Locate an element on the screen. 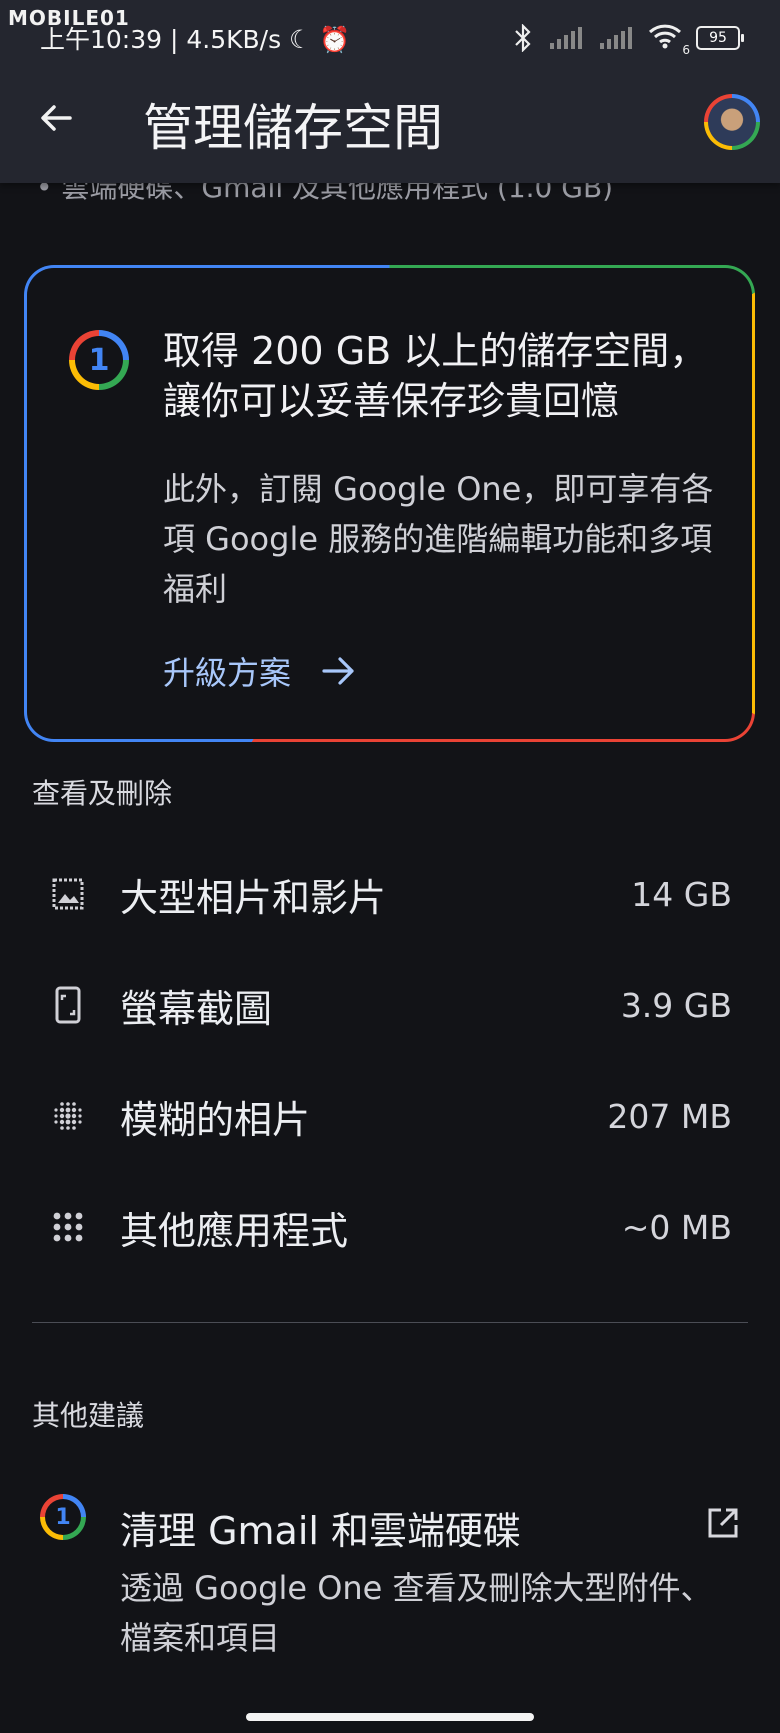  arrow-right-icon is located at coordinates (338, 671).